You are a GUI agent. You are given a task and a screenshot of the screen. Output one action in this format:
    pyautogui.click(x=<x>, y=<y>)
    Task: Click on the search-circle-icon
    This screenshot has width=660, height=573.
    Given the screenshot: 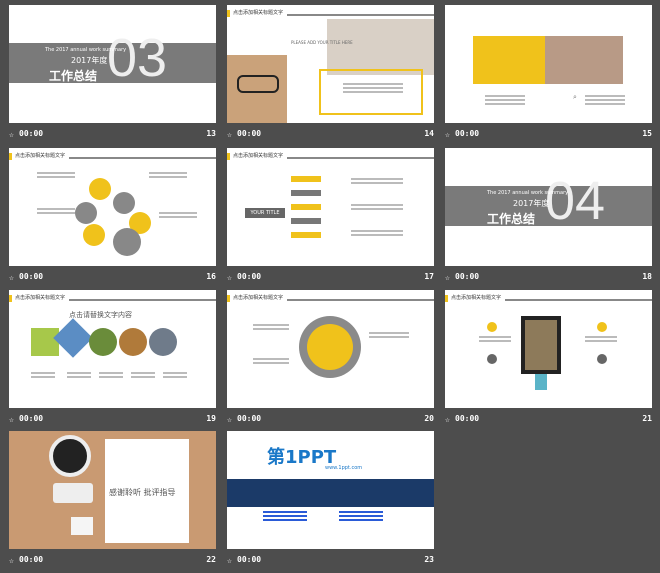 What is the action you would take?
    pyautogui.click(x=127, y=242)
    